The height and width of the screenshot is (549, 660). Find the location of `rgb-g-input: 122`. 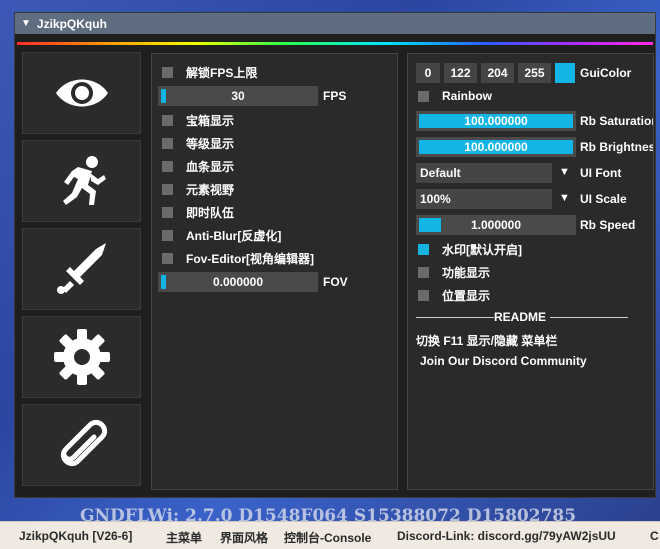

rgb-g-input: 122 is located at coordinates (460, 73).